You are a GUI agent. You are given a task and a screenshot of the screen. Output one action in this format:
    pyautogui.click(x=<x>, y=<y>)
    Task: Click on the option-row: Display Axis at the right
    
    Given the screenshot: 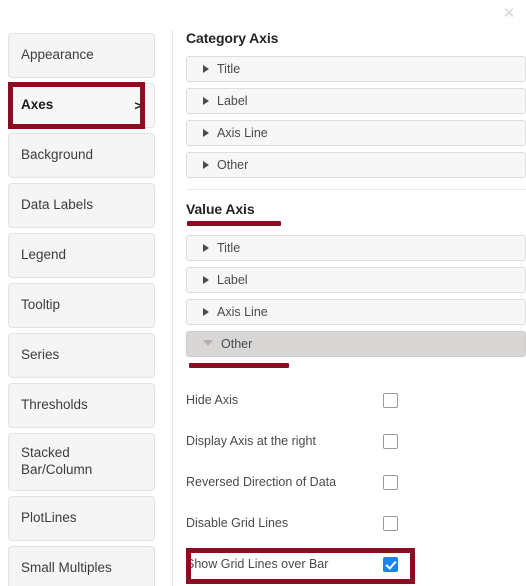 What is the action you would take?
    pyautogui.click(x=356, y=441)
    